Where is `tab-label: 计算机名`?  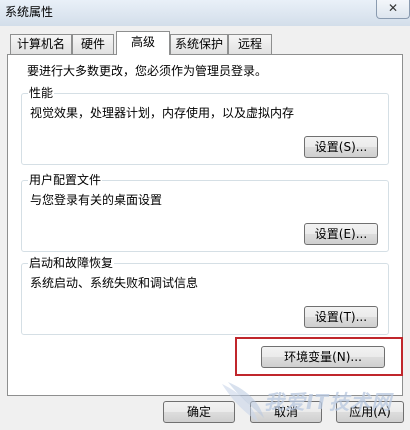
tab-label: 计算机名 is located at coordinates (40, 44).